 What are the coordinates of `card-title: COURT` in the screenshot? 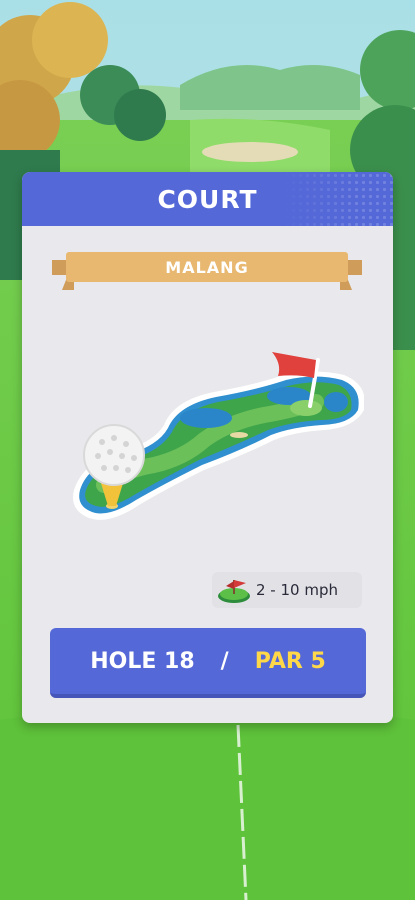 It's located at (207, 199).